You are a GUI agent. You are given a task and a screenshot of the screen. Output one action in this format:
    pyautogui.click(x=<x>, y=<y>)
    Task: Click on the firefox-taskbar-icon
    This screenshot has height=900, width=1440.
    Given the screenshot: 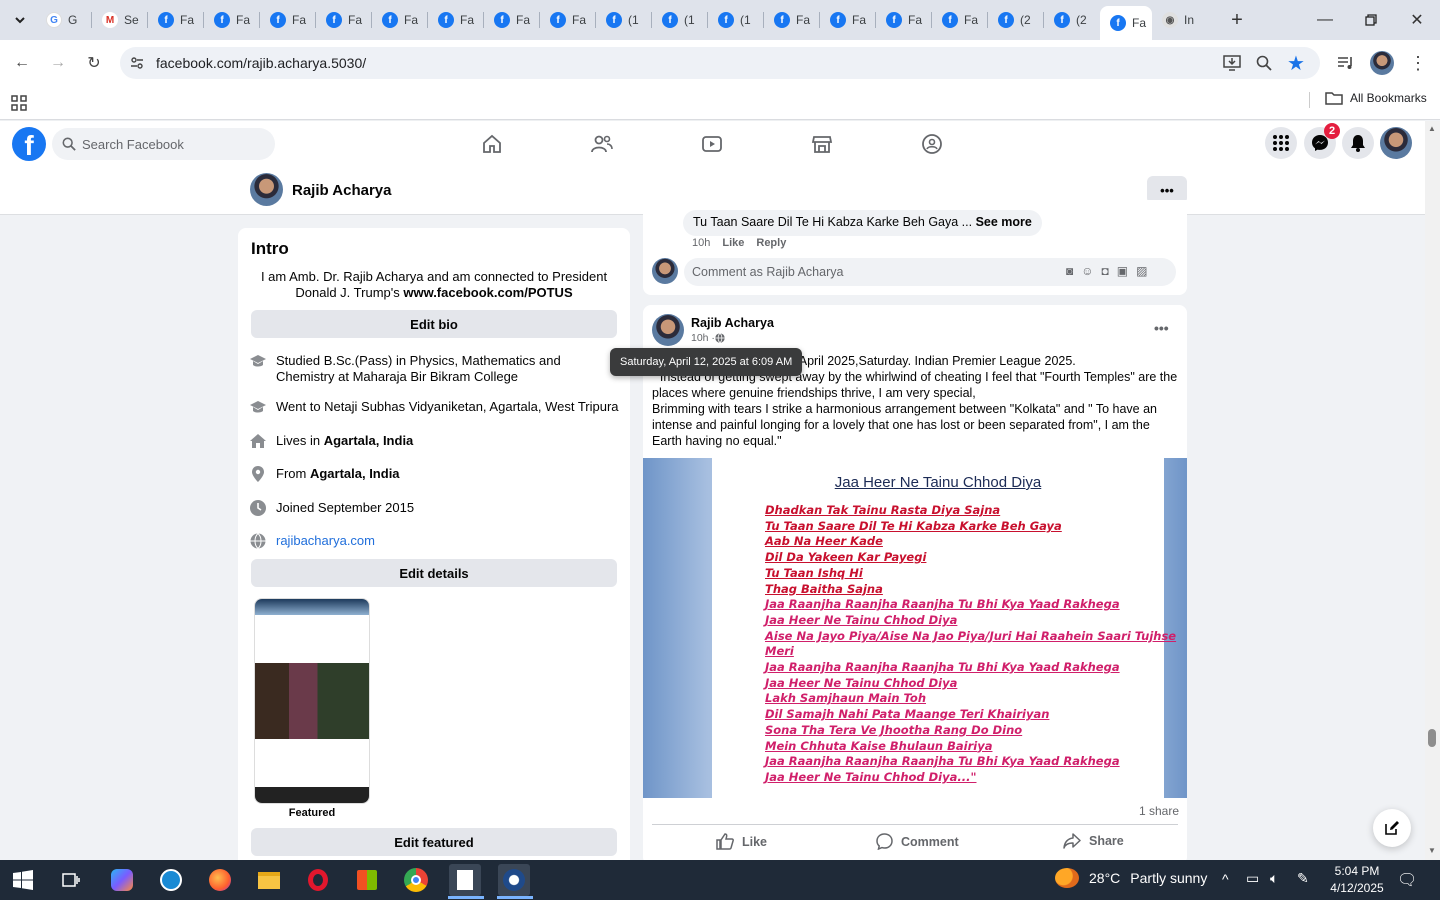 What is the action you would take?
    pyautogui.click(x=220, y=880)
    